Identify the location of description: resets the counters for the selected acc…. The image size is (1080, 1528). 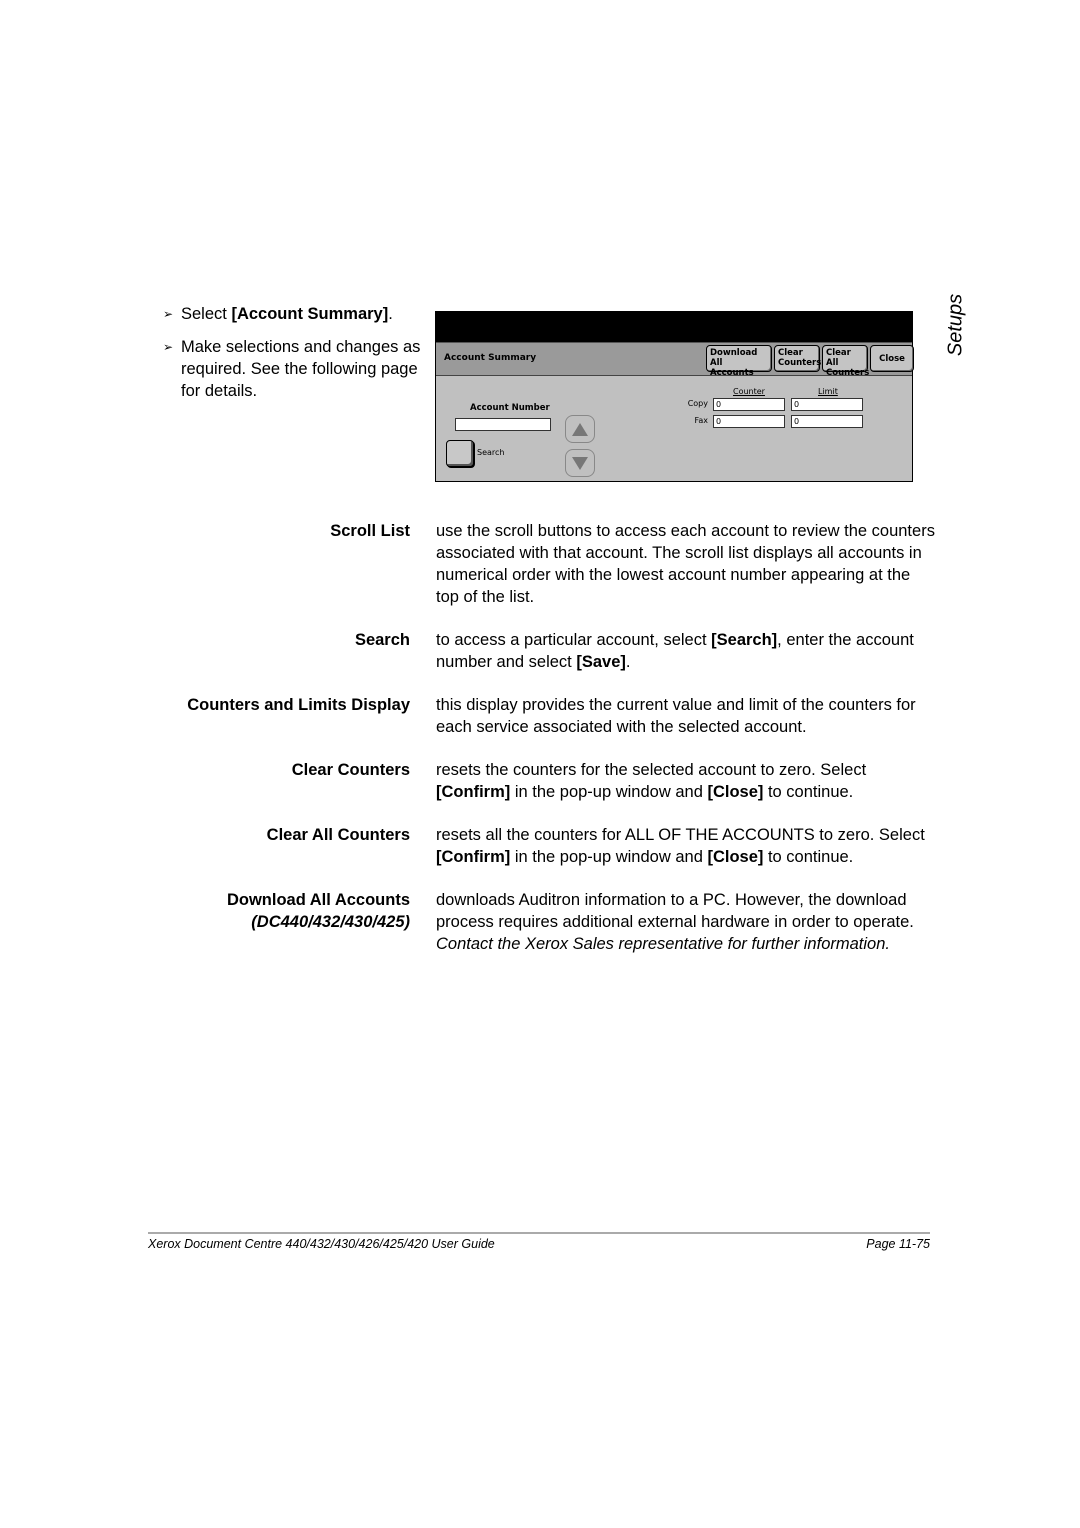
(686, 781).